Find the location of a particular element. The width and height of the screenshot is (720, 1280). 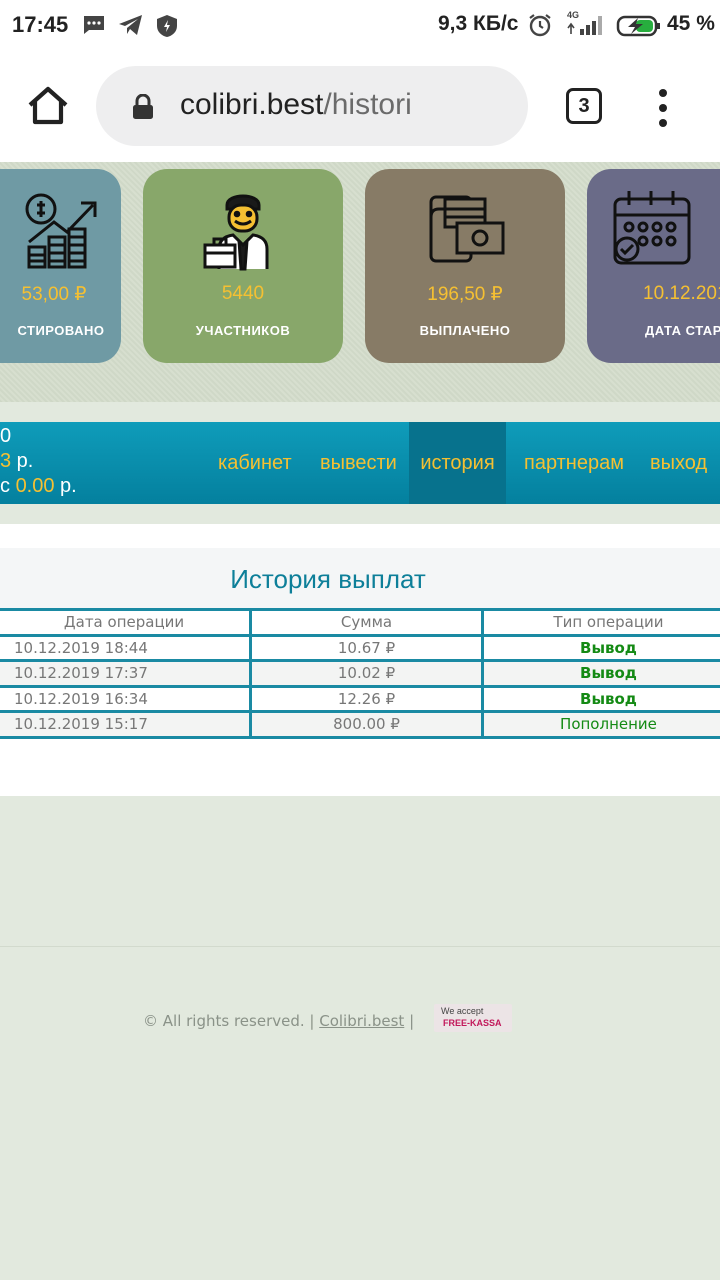

footer-text: © All rights reserved. | Colibri.best | is located at coordinates (278, 1021).